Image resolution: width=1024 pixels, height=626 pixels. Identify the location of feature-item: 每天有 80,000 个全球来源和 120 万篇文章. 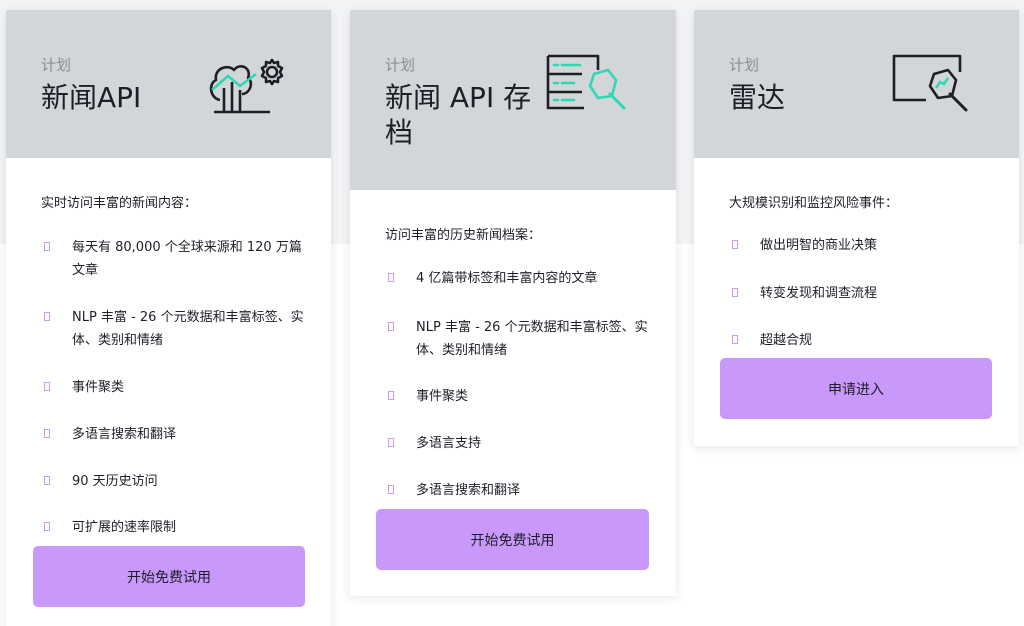
(174, 259).